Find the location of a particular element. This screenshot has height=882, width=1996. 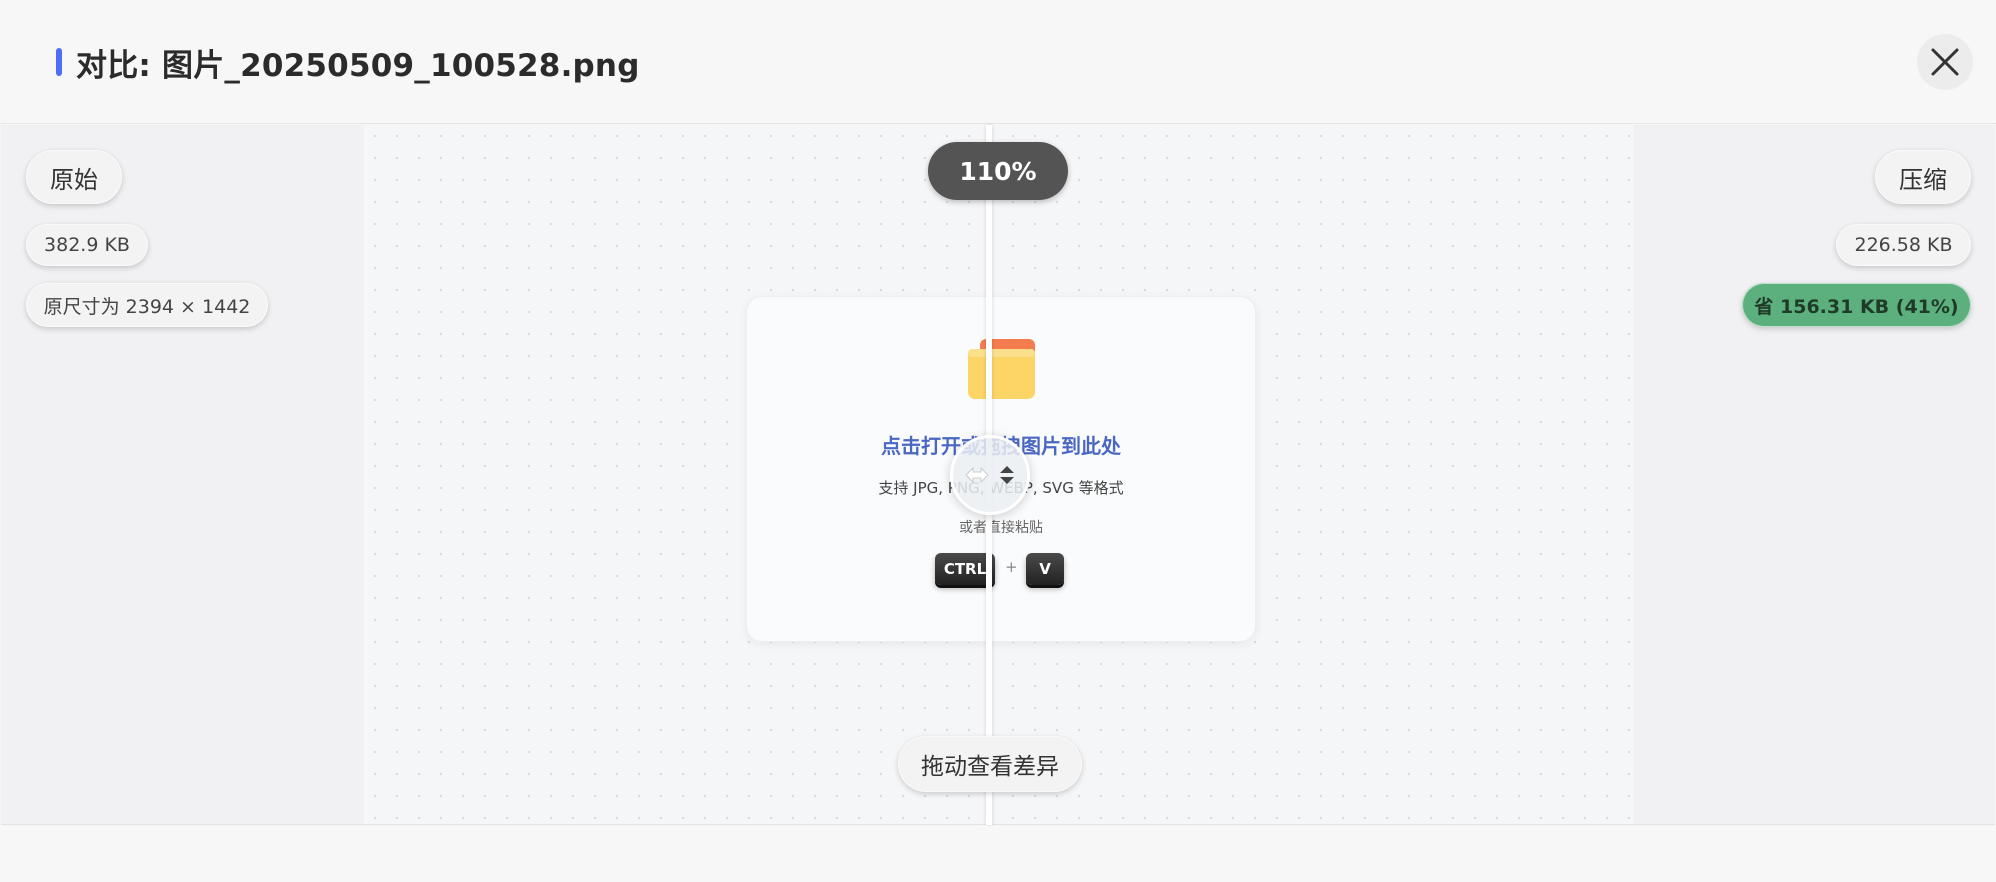

dialog-footer is located at coordinates (998, 854).